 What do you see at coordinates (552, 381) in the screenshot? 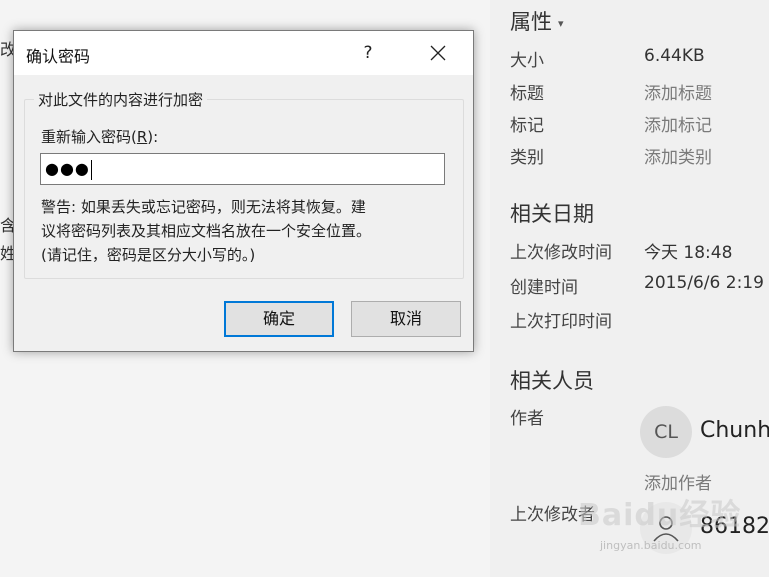
I see `people-heading: 相关人员` at bounding box center [552, 381].